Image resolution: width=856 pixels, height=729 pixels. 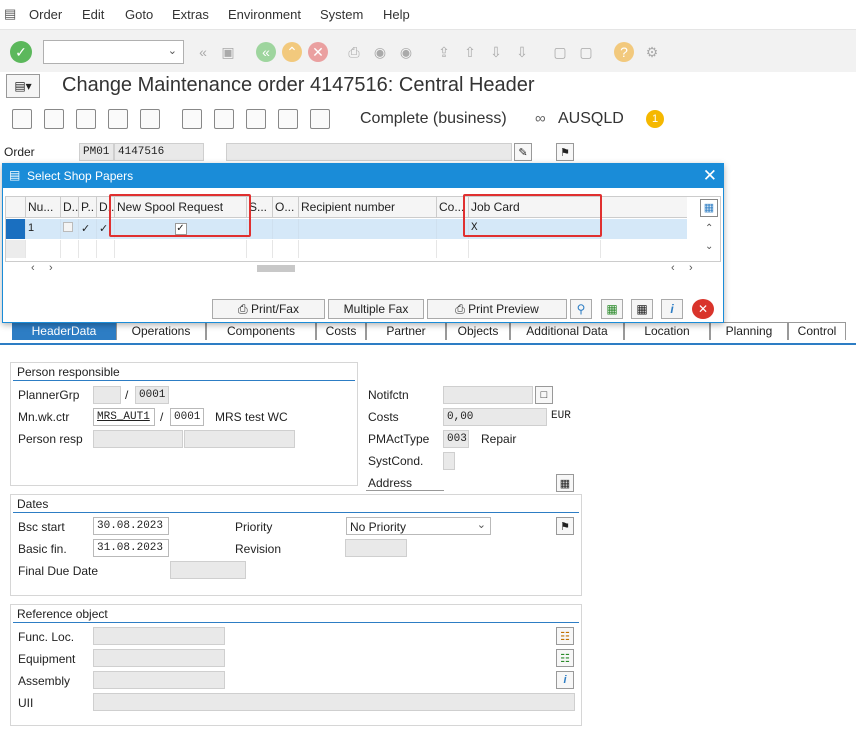 I want to click on tab-additional-data: Additional Data, so click(x=567, y=331).